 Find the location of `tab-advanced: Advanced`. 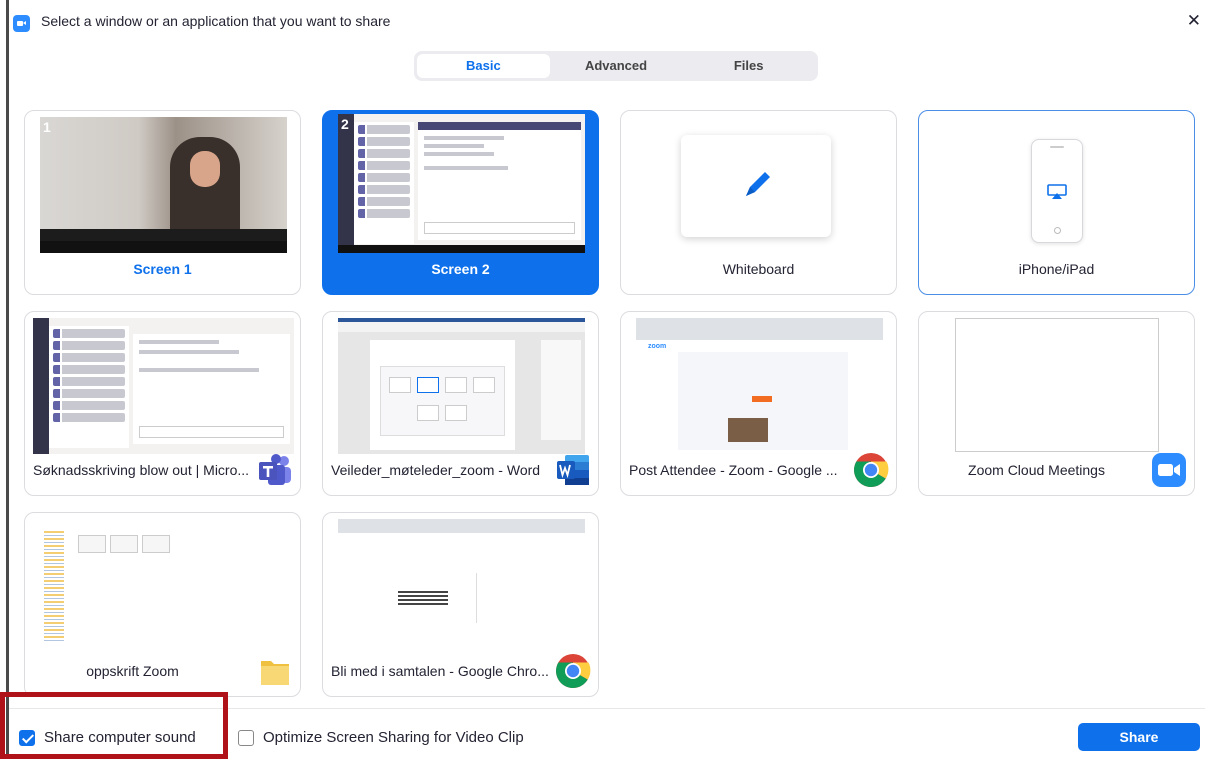

tab-advanced: Advanced is located at coordinates (616, 66).